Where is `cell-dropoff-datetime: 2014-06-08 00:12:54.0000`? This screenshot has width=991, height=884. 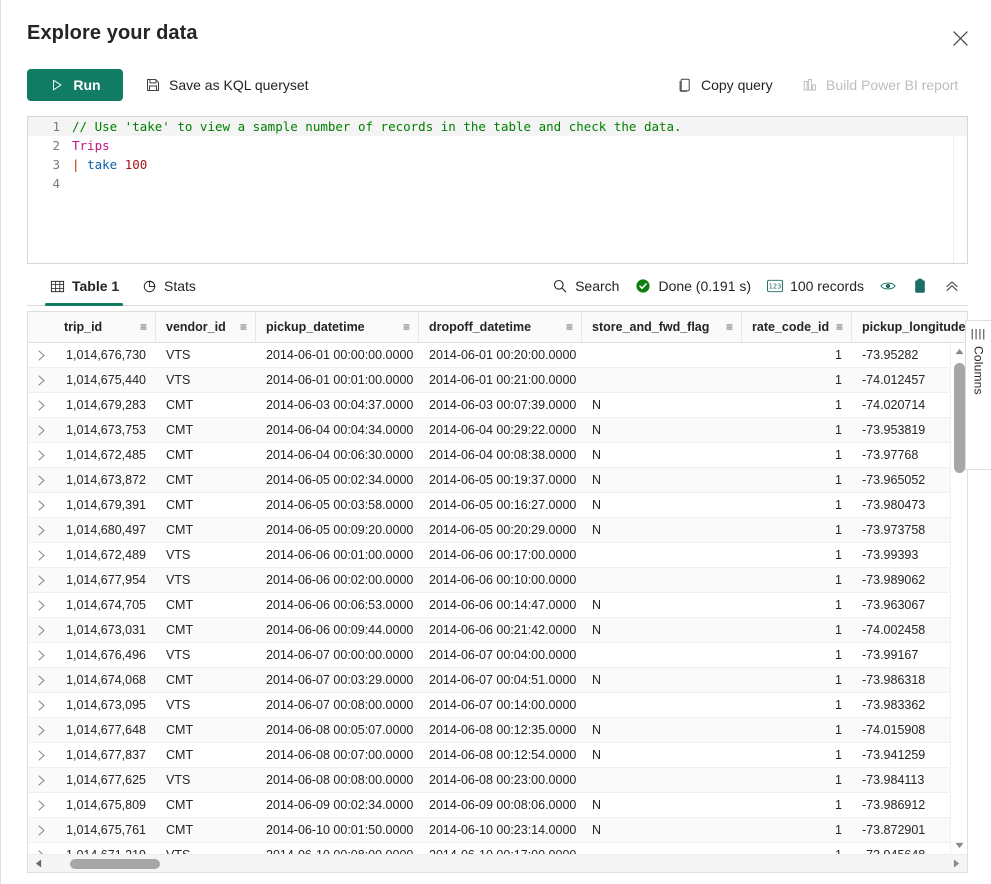
cell-dropoff-datetime: 2014-06-08 00:12:54.0000 is located at coordinates (503, 755).